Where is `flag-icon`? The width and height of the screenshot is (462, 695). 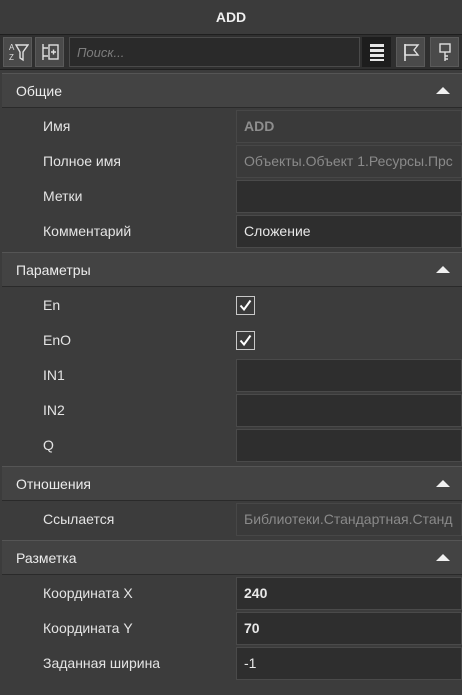
flag-icon is located at coordinates (411, 52).